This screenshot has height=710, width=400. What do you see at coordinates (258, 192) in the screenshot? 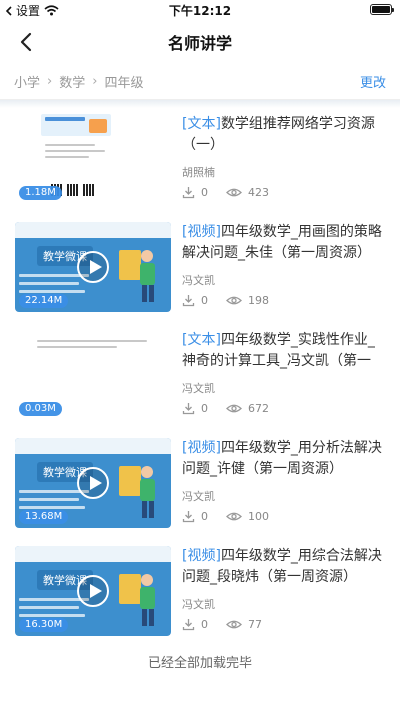
I see `view-count: 423` at bounding box center [258, 192].